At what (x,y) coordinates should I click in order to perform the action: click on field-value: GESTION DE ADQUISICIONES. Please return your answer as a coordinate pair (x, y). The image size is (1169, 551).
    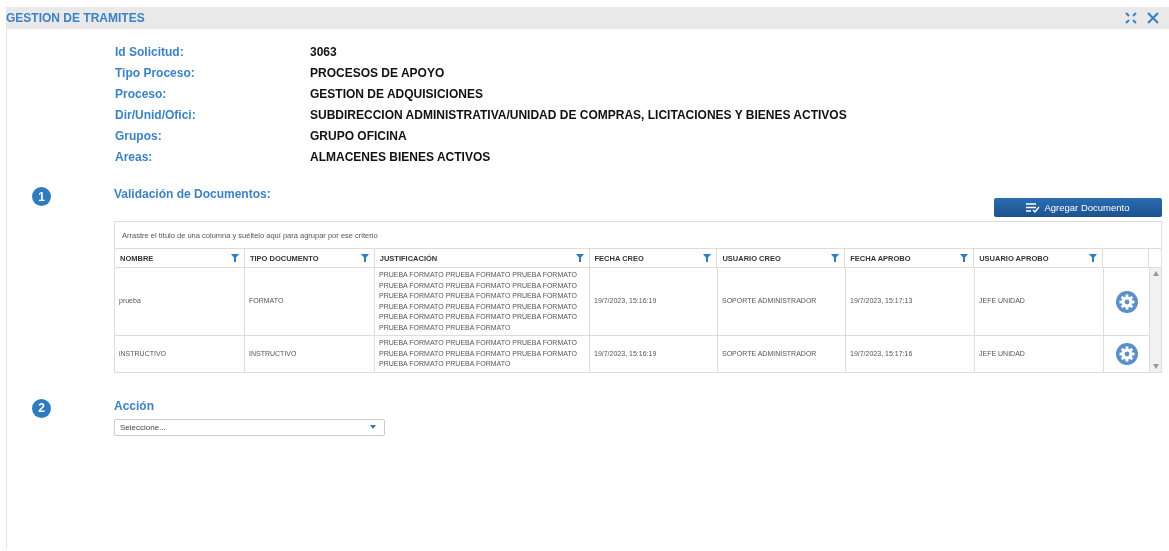
    Looking at the image, I should click on (397, 94).